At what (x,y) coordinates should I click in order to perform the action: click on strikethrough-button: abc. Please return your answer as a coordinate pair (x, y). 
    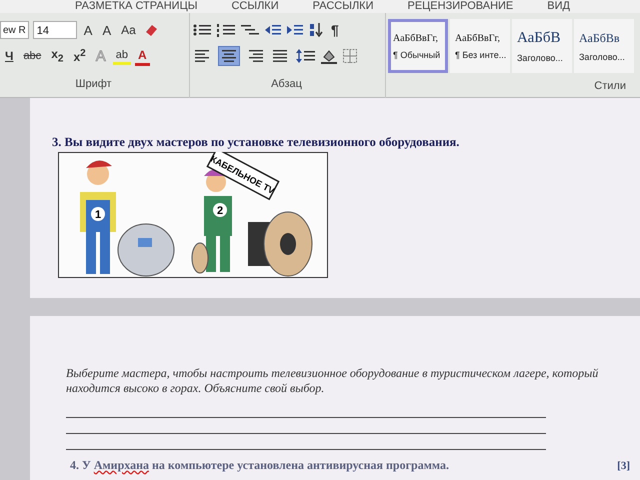
    Looking at the image, I should click on (32, 56).